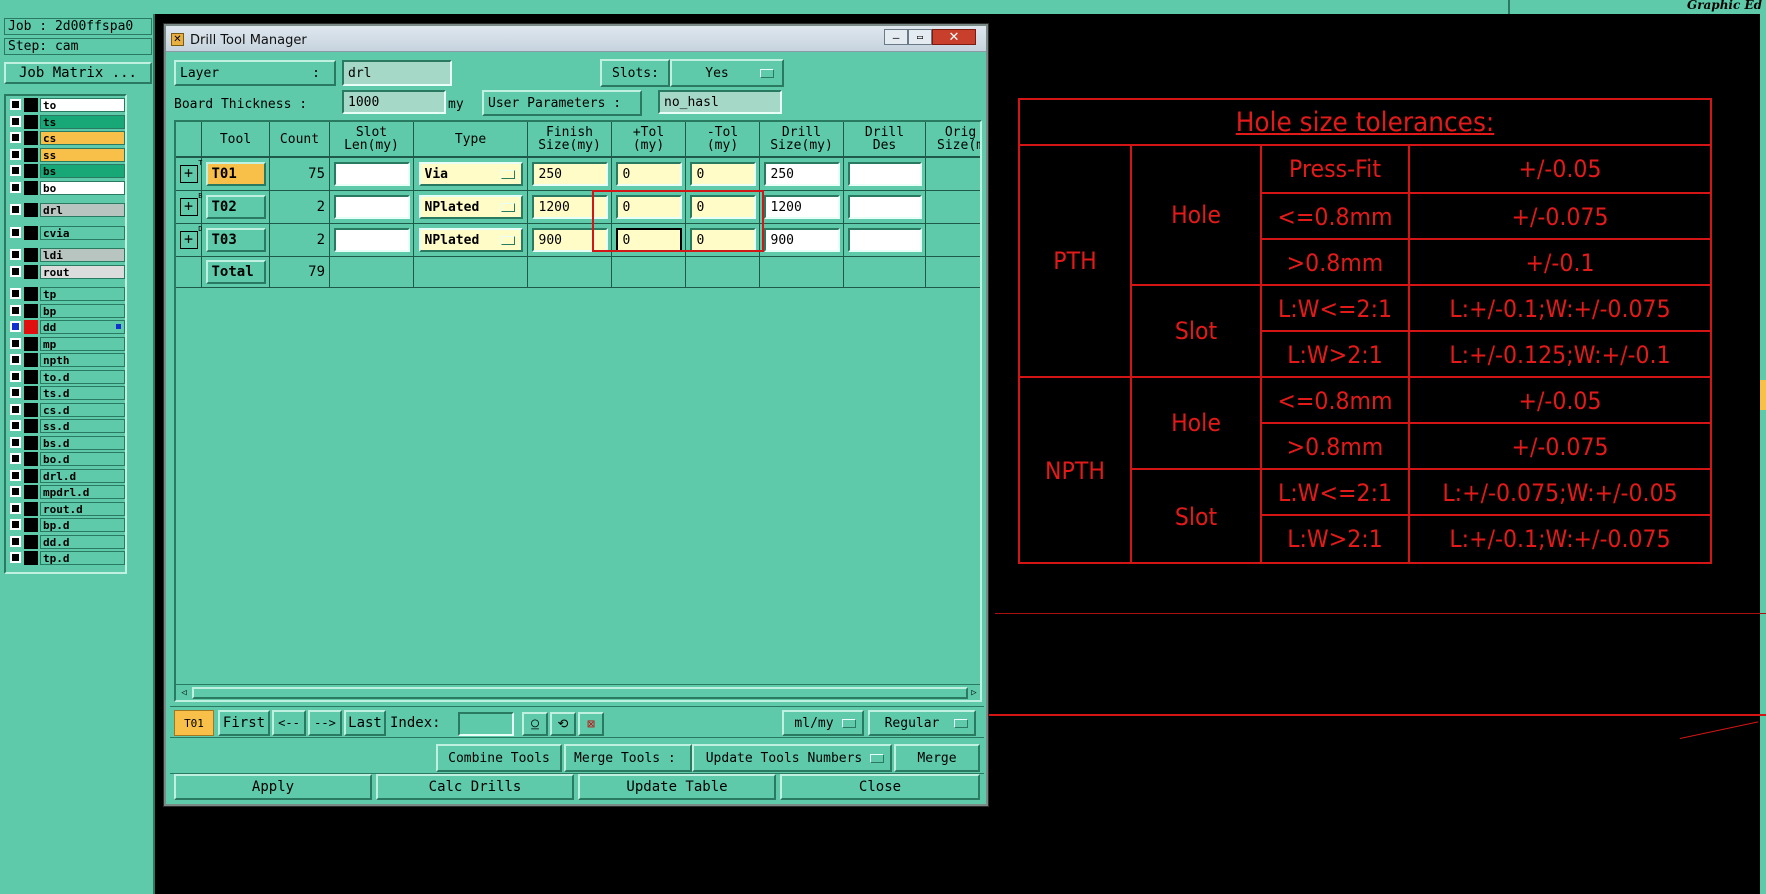 The height and width of the screenshot is (894, 1766). I want to click on expand-icon: + T, so click(191, 171).